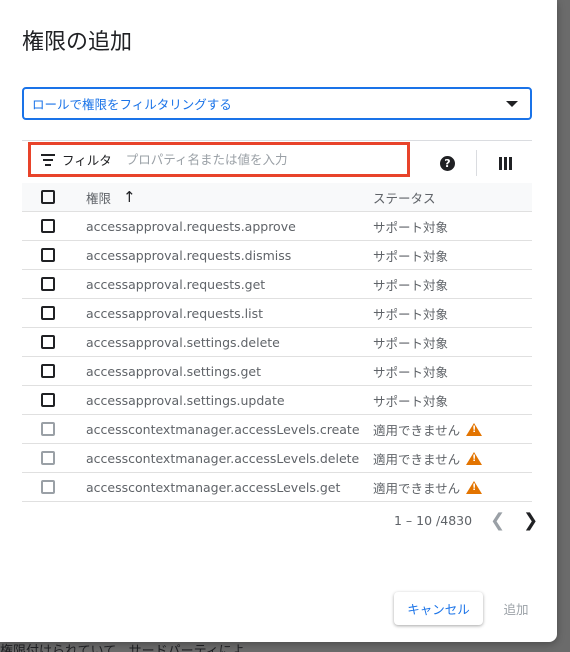 This screenshot has width=570, height=652. What do you see at coordinates (277, 103) in the screenshot?
I see `role-filter-select: ロールで権限をフィルタリングする` at bounding box center [277, 103].